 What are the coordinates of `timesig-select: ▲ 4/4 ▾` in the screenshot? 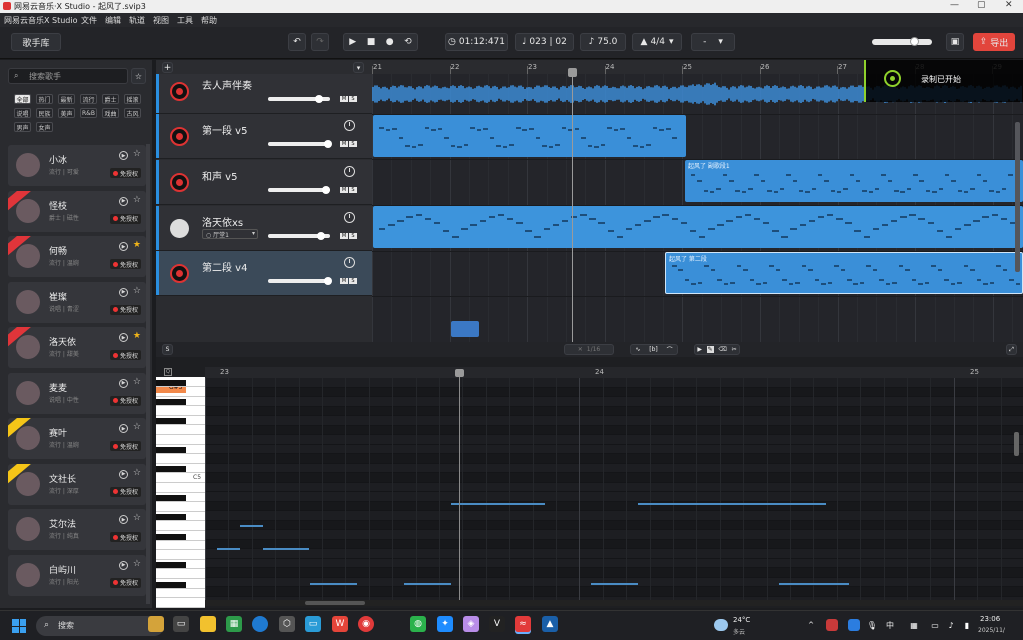 It's located at (657, 42).